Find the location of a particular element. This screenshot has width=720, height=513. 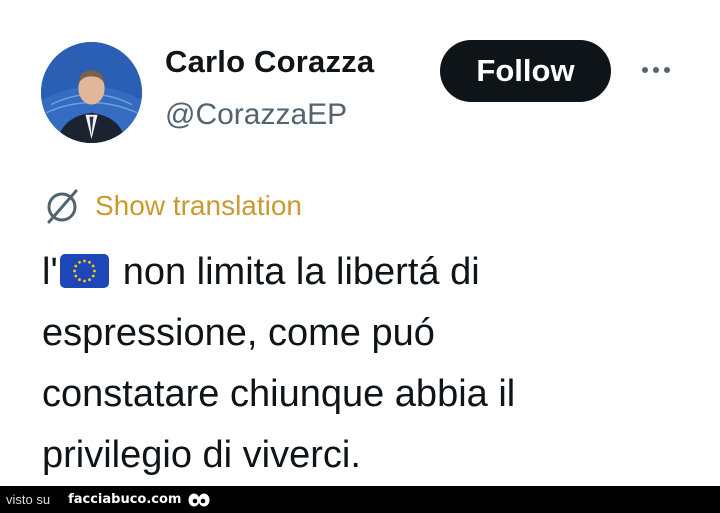

eu-flag-icon is located at coordinates (84, 271).